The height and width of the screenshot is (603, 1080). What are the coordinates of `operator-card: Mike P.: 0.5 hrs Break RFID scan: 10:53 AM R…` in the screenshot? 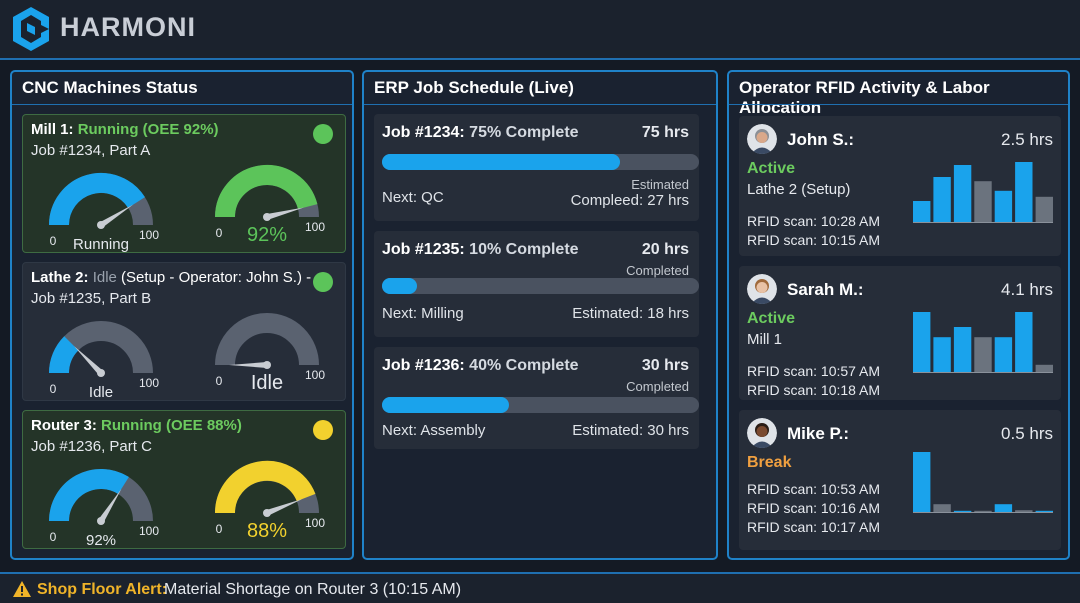 It's located at (900, 480).